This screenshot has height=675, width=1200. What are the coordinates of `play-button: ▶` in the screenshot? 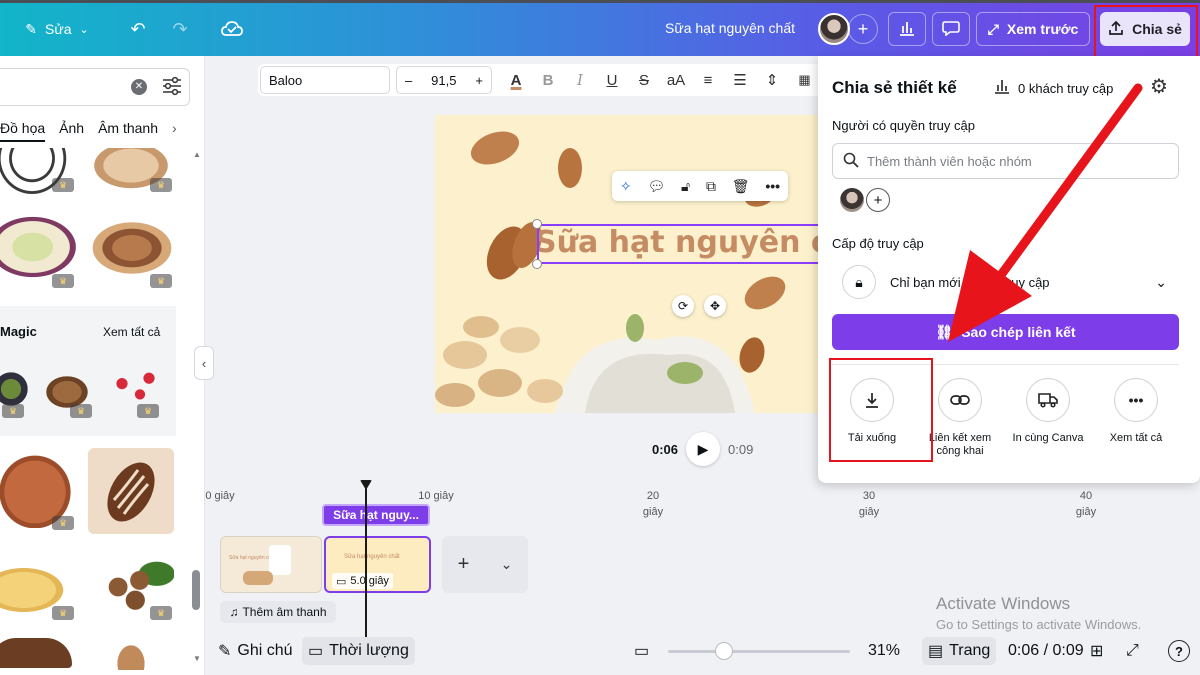 It's located at (703, 449).